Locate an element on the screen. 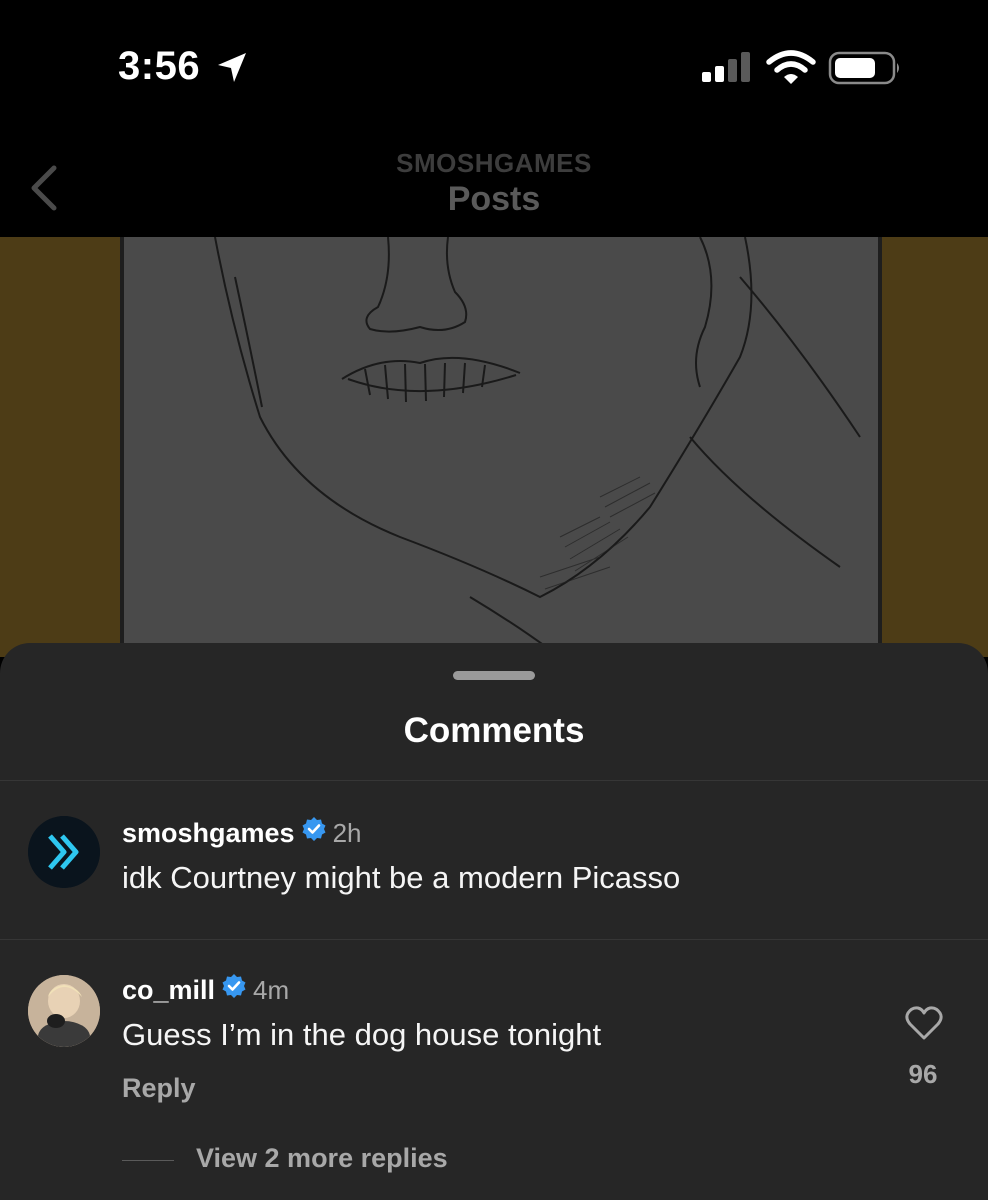  page-title: Posts is located at coordinates (494, 199).